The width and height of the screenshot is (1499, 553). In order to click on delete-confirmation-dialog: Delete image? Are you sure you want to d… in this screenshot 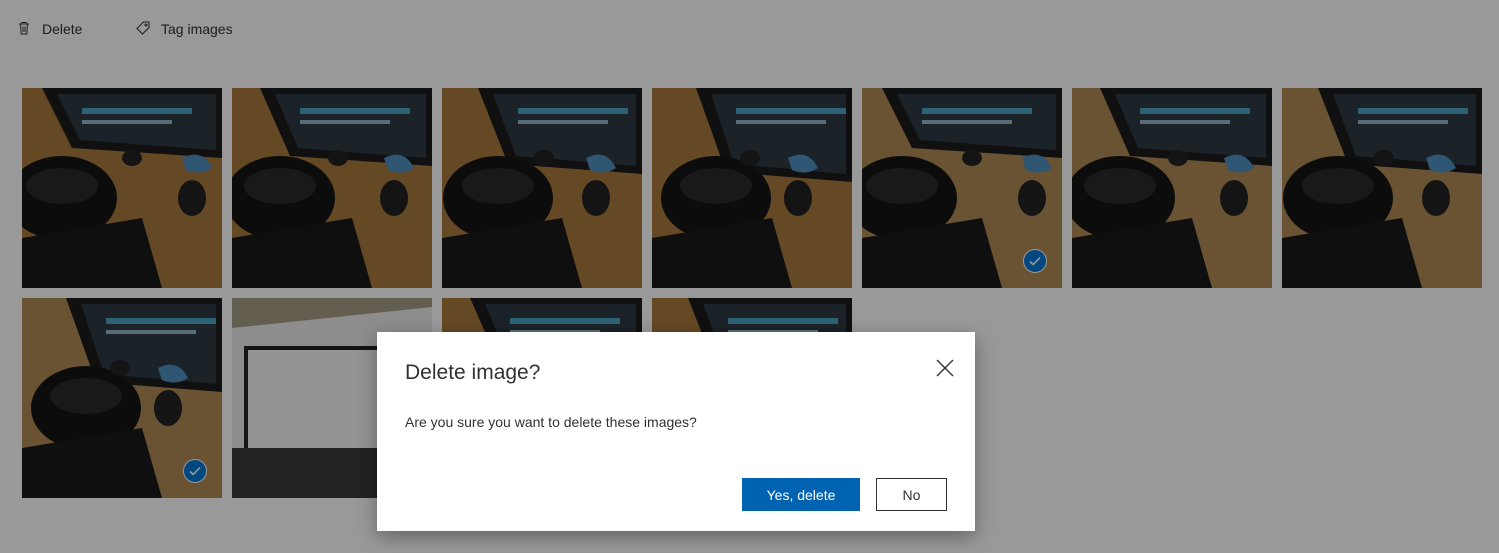, I will do `click(676, 431)`.